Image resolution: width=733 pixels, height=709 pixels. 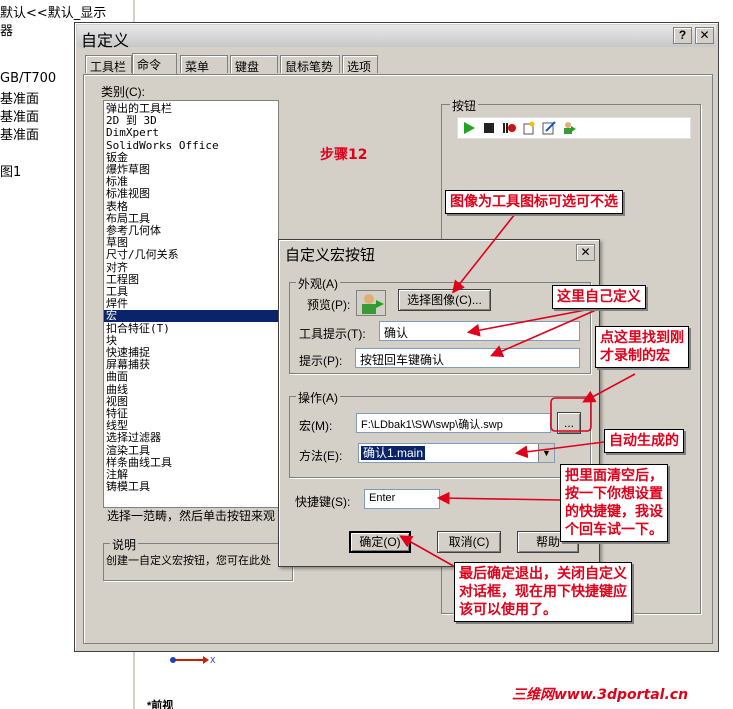 I want to click on tree-line: 默认<<默认_显示, so click(x=53, y=11).